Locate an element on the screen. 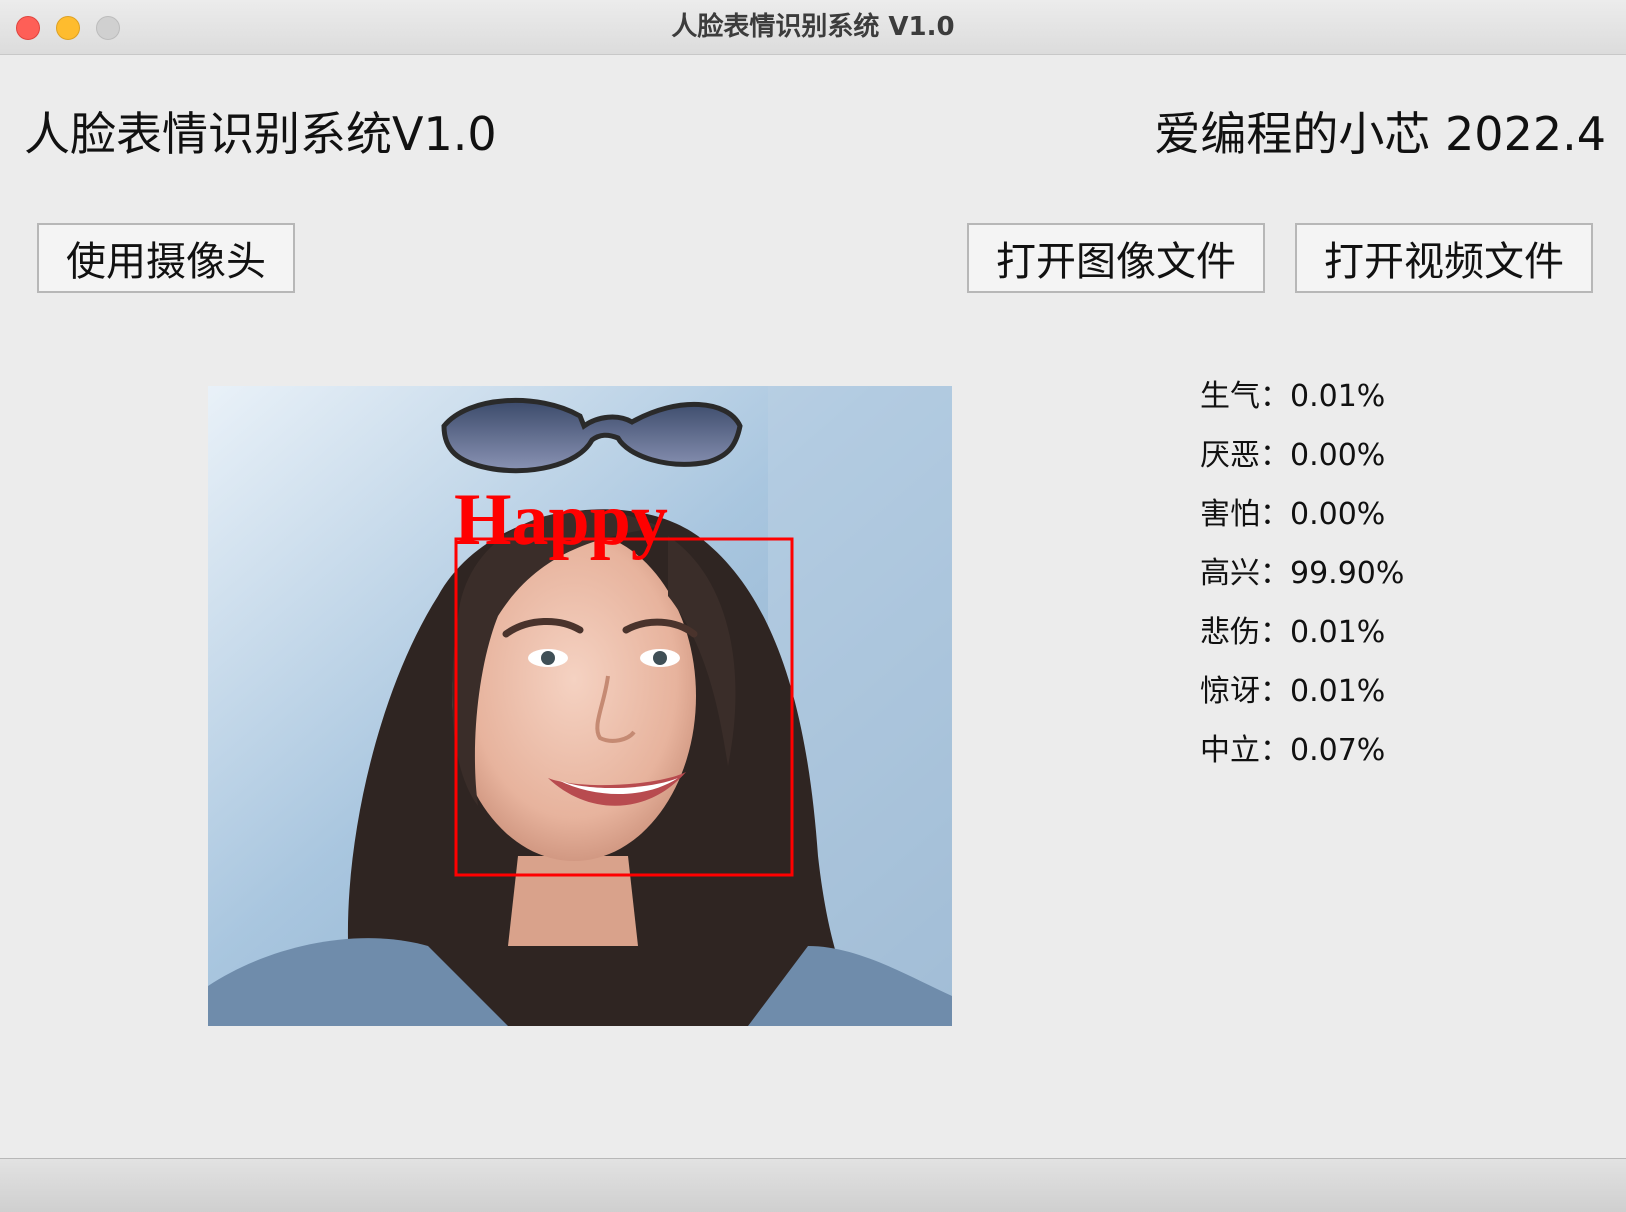  author-date-label: 爱编程的小芯 2022.4 is located at coordinates (1380, 134).